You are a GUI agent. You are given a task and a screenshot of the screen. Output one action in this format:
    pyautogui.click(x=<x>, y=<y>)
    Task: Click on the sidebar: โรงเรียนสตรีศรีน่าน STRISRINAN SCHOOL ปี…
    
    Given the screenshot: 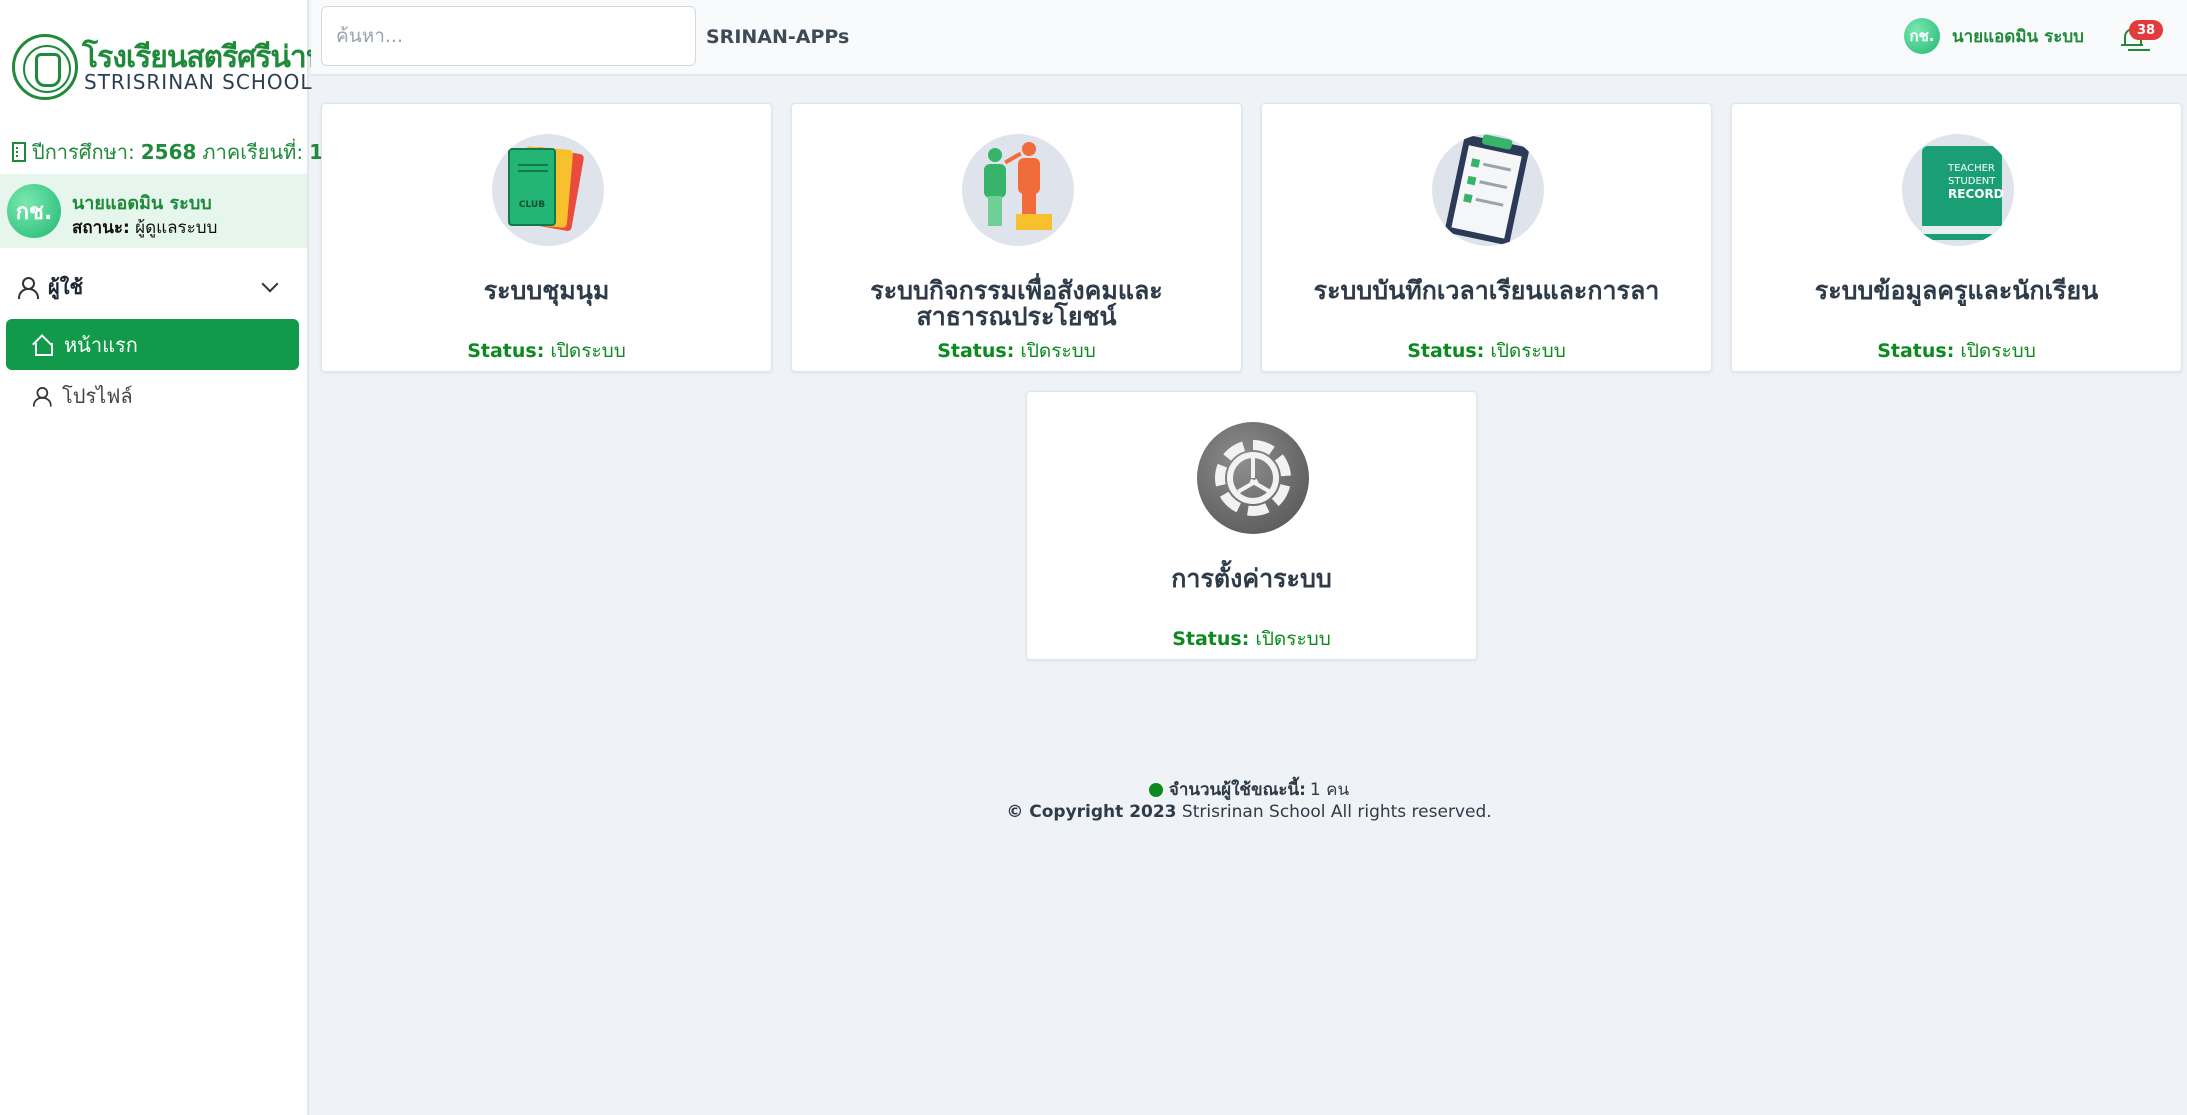 What is the action you would take?
    pyautogui.click(x=163, y=557)
    